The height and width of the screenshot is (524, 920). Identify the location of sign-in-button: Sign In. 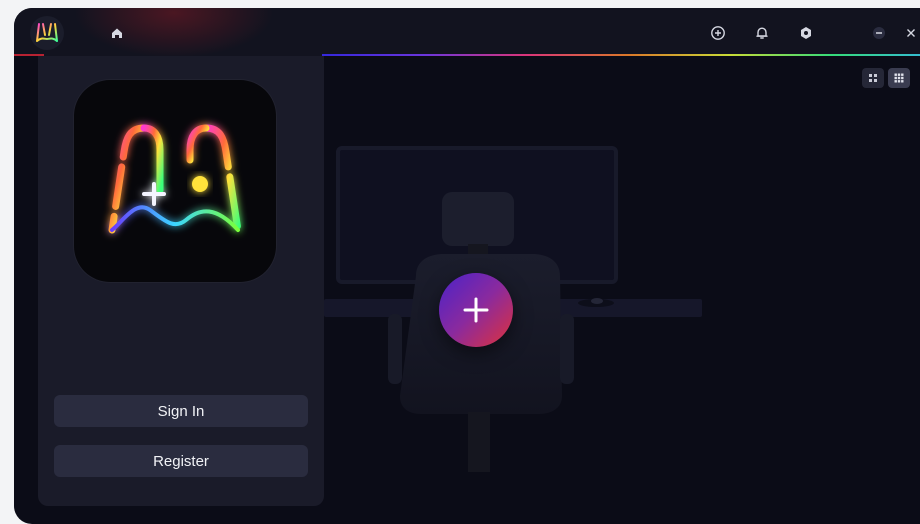
(181, 411).